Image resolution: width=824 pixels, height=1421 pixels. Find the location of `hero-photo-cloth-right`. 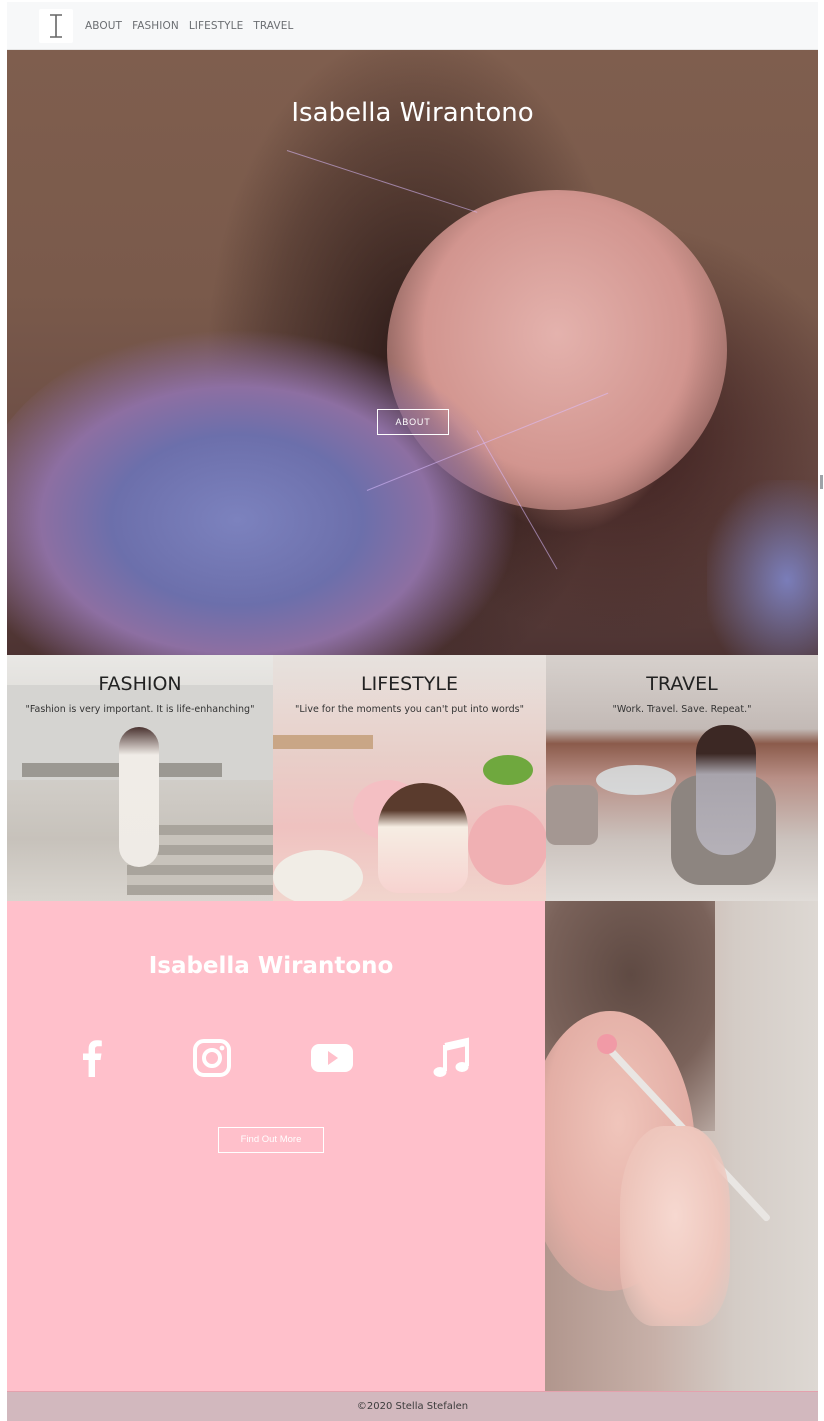

hero-photo-cloth-right is located at coordinates (762, 567).